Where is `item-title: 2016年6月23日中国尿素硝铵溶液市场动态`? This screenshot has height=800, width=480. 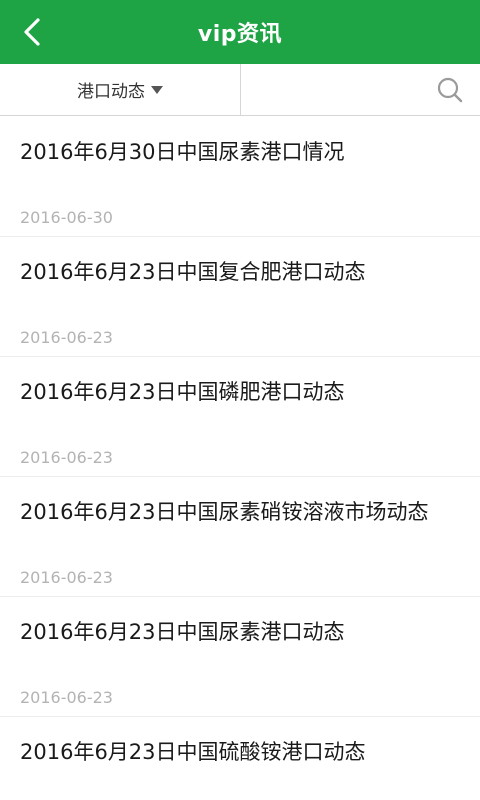 item-title: 2016年6月23日中国尿素硝铵溶液市场动态 is located at coordinates (224, 512).